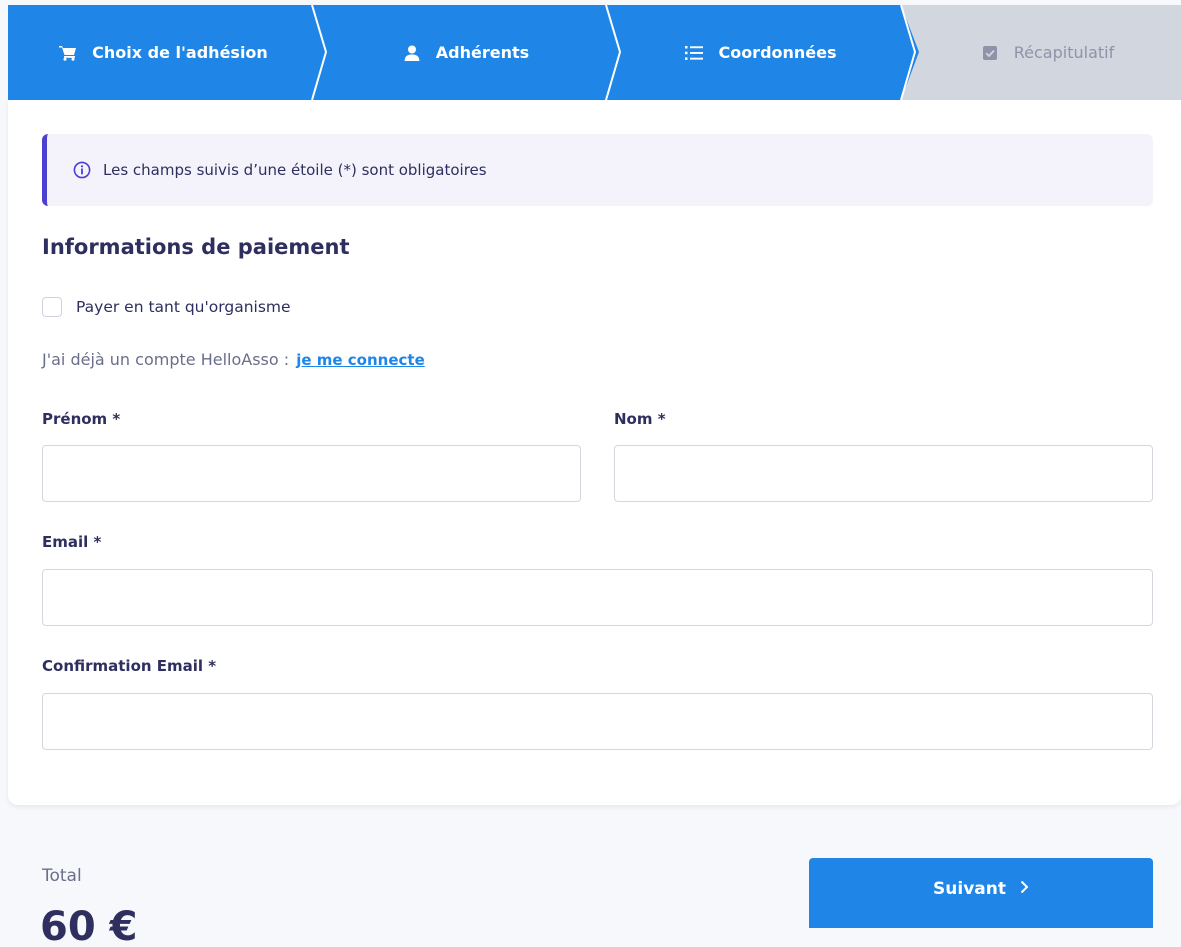 Image resolution: width=1181 pixels, height=947 pixels. I want to click on total-label: Total, so click(62, 876).